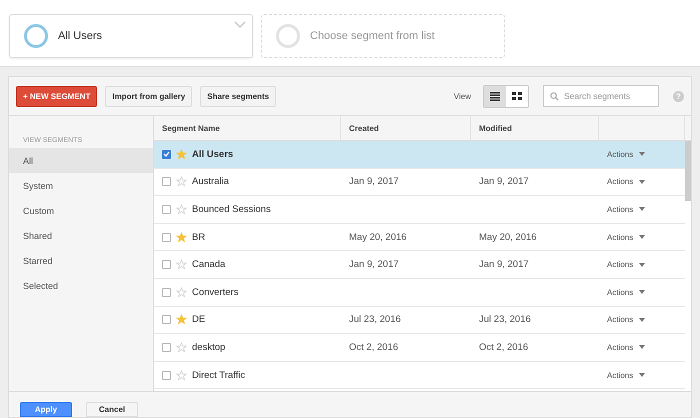 The image size is (700, 418). I want to click on segment-name: Bounced Sessions, so click(231, 209).